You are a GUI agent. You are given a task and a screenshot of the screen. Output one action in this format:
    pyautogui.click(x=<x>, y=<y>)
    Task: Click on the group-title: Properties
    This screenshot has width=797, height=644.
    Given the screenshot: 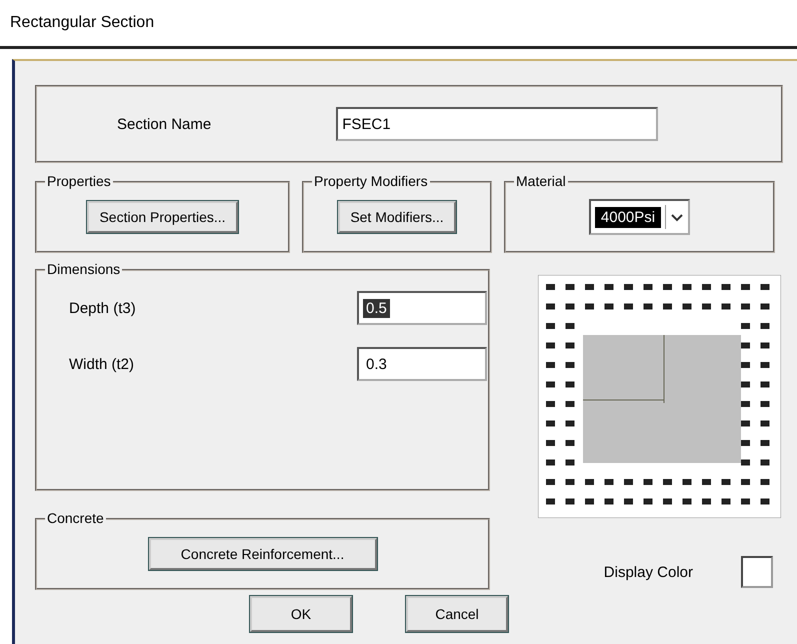 What is the action you would take?
    pyautogui.click(x=79, y=181)
    